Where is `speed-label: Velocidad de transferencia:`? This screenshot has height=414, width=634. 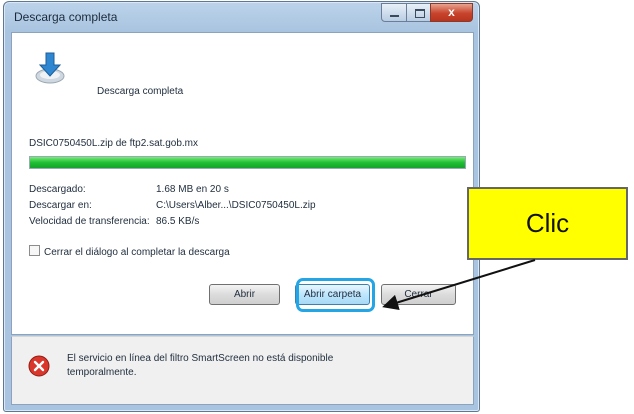
speed-label: Velocidad de transferencia: is located at coordinates (89, 221).